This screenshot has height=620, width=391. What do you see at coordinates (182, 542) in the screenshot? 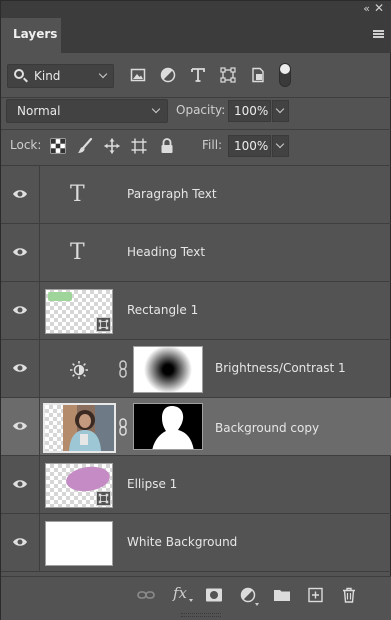
I see `layer-name: White Background` at bounding box center [182, 542].